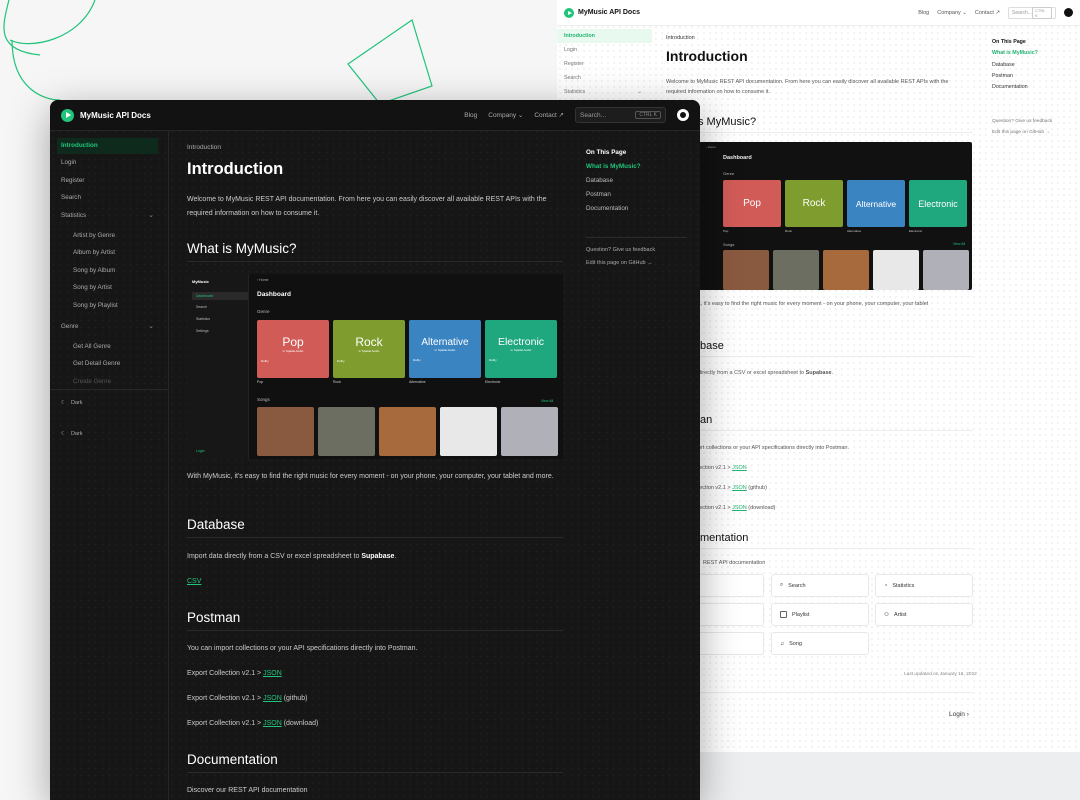  I want to click on dashboard-menu-statistics: Statistics, so click(203, 319).